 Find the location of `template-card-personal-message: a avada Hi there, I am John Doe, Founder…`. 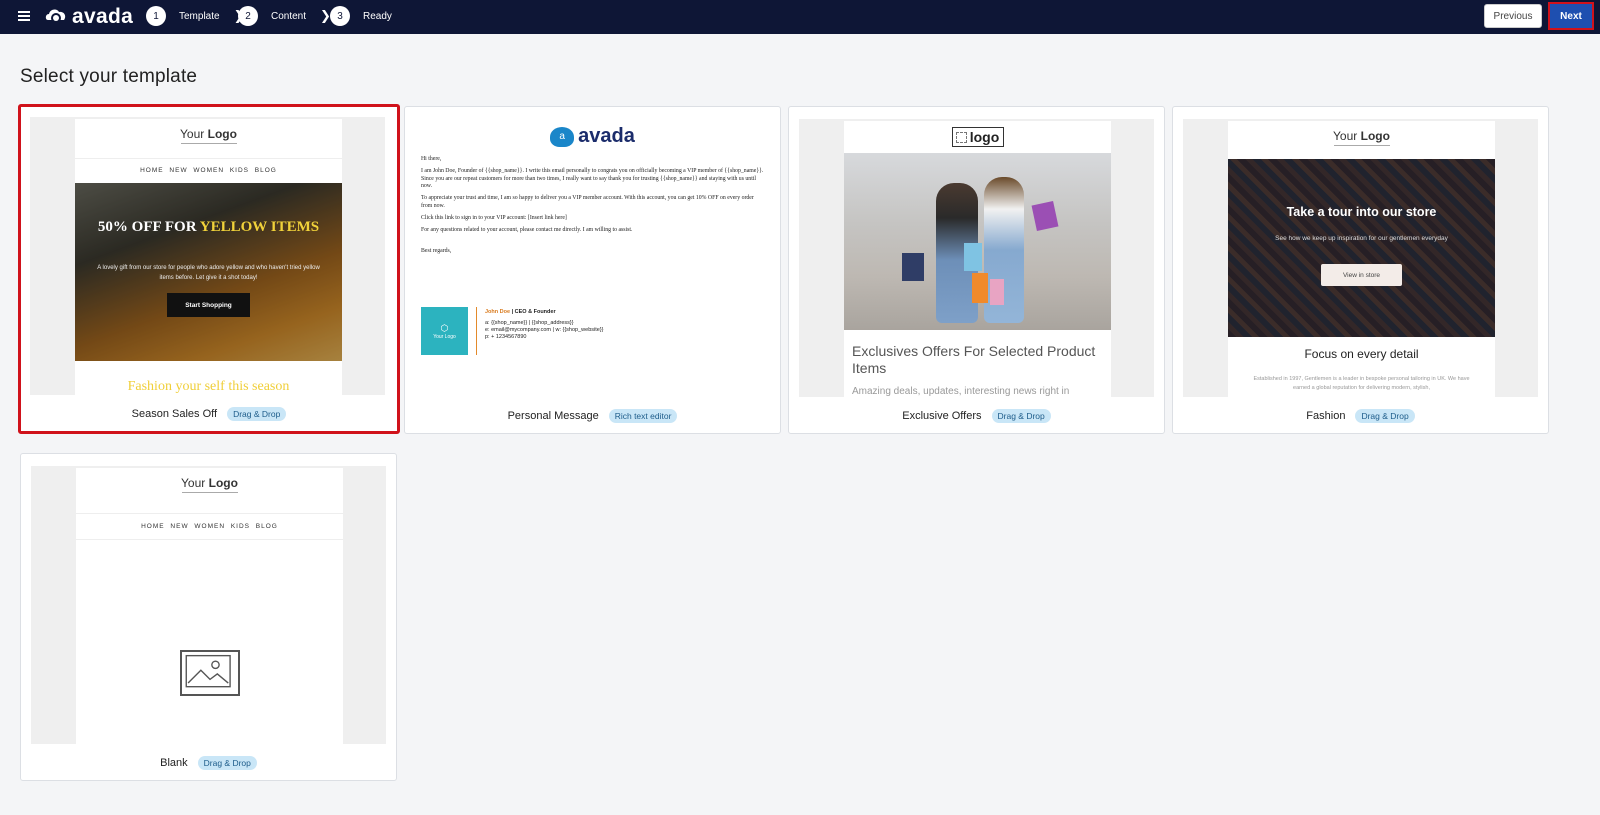

template-card-personal-message: a avada Hi there, I am John Doe, Founder… is located at coordinates (592, 270).